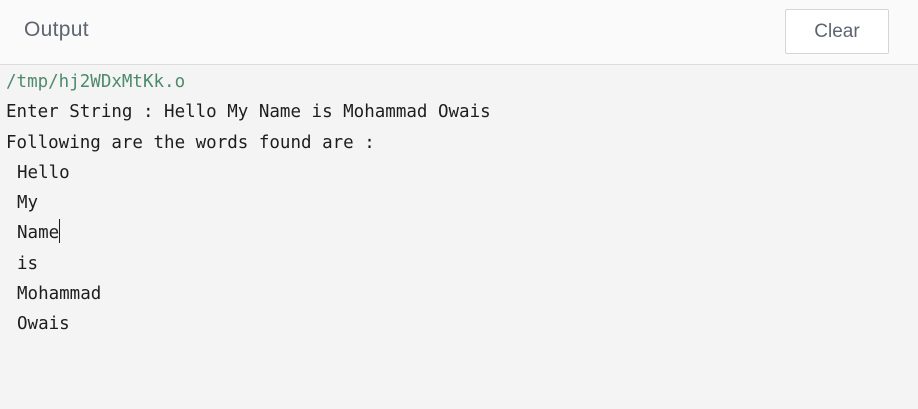 This screenshot has width=918, height=409. What do you see at coordinates (837, 31) in the screenshot?
I see `clear-button: Clear` at bounding box center [837, 31].